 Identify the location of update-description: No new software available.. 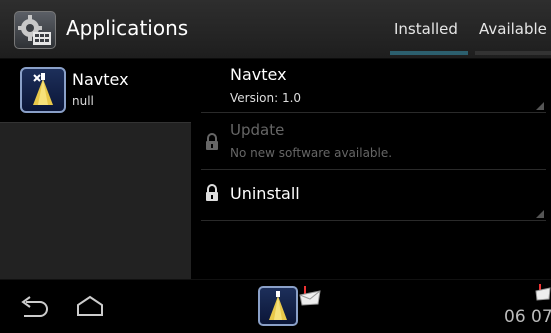
(311, 153).